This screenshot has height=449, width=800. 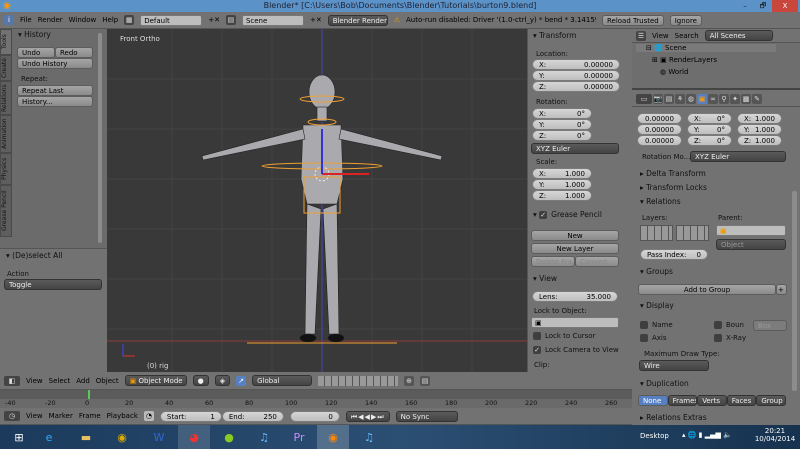 What do you see at coordinates (122, 437) in the screenshot?
I see `media-icon: ◉` at bounding box center [122, 437].